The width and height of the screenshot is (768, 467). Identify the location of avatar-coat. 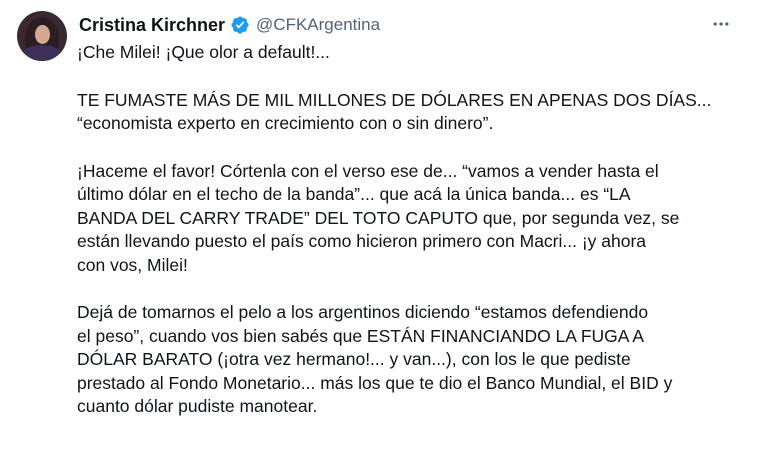
(42, 53).